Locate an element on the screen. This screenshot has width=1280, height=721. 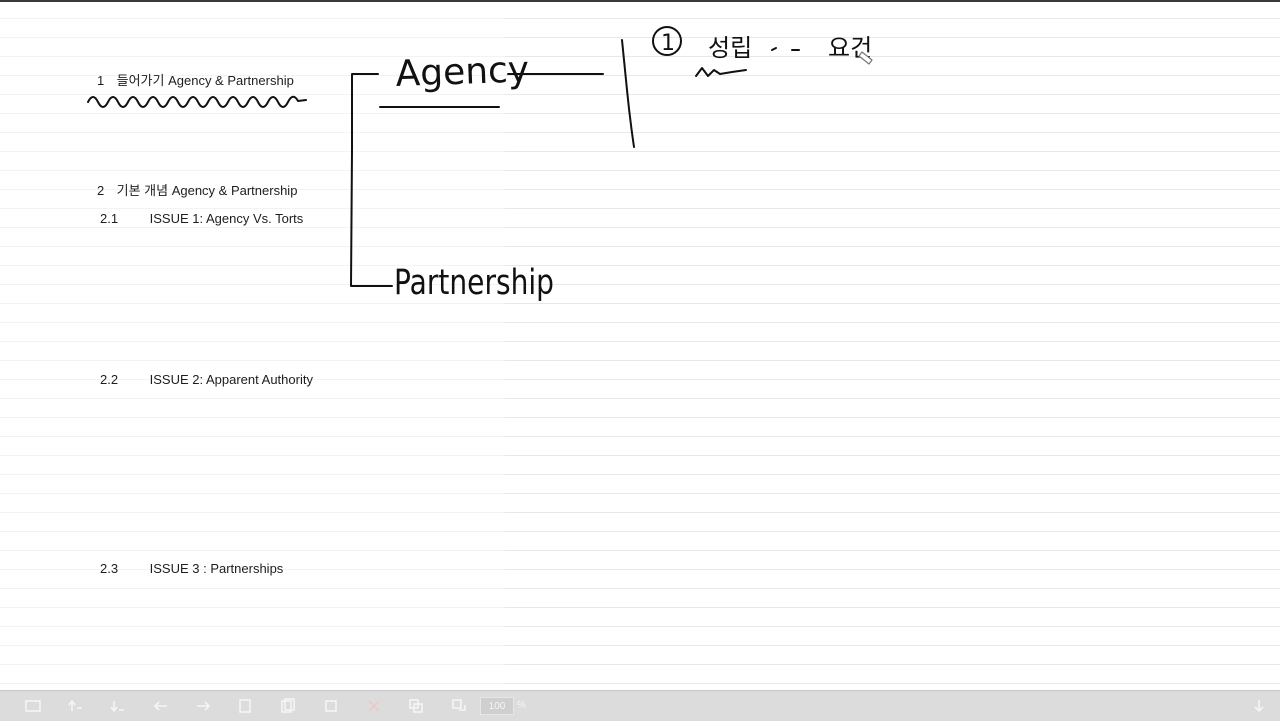
section-title: 기본 개념 Agency & Partnership is located at coordinates (207, 190).